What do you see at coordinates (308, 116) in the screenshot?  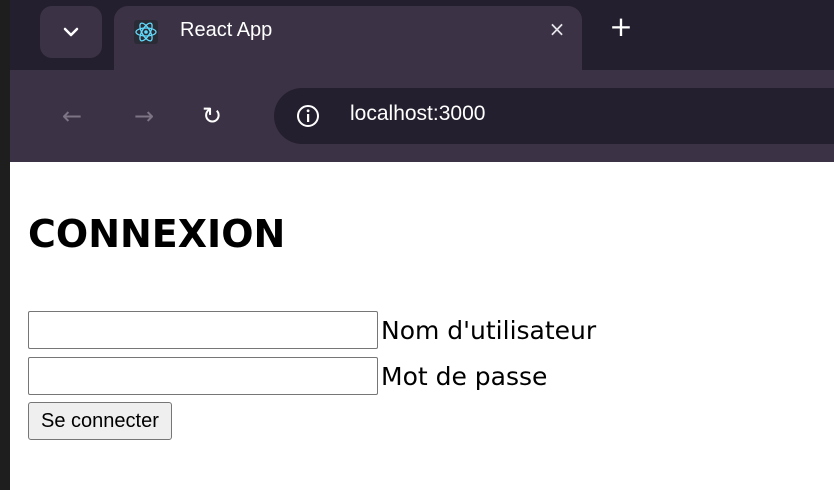 I see `info-icon` at bounding box center [308, 116].